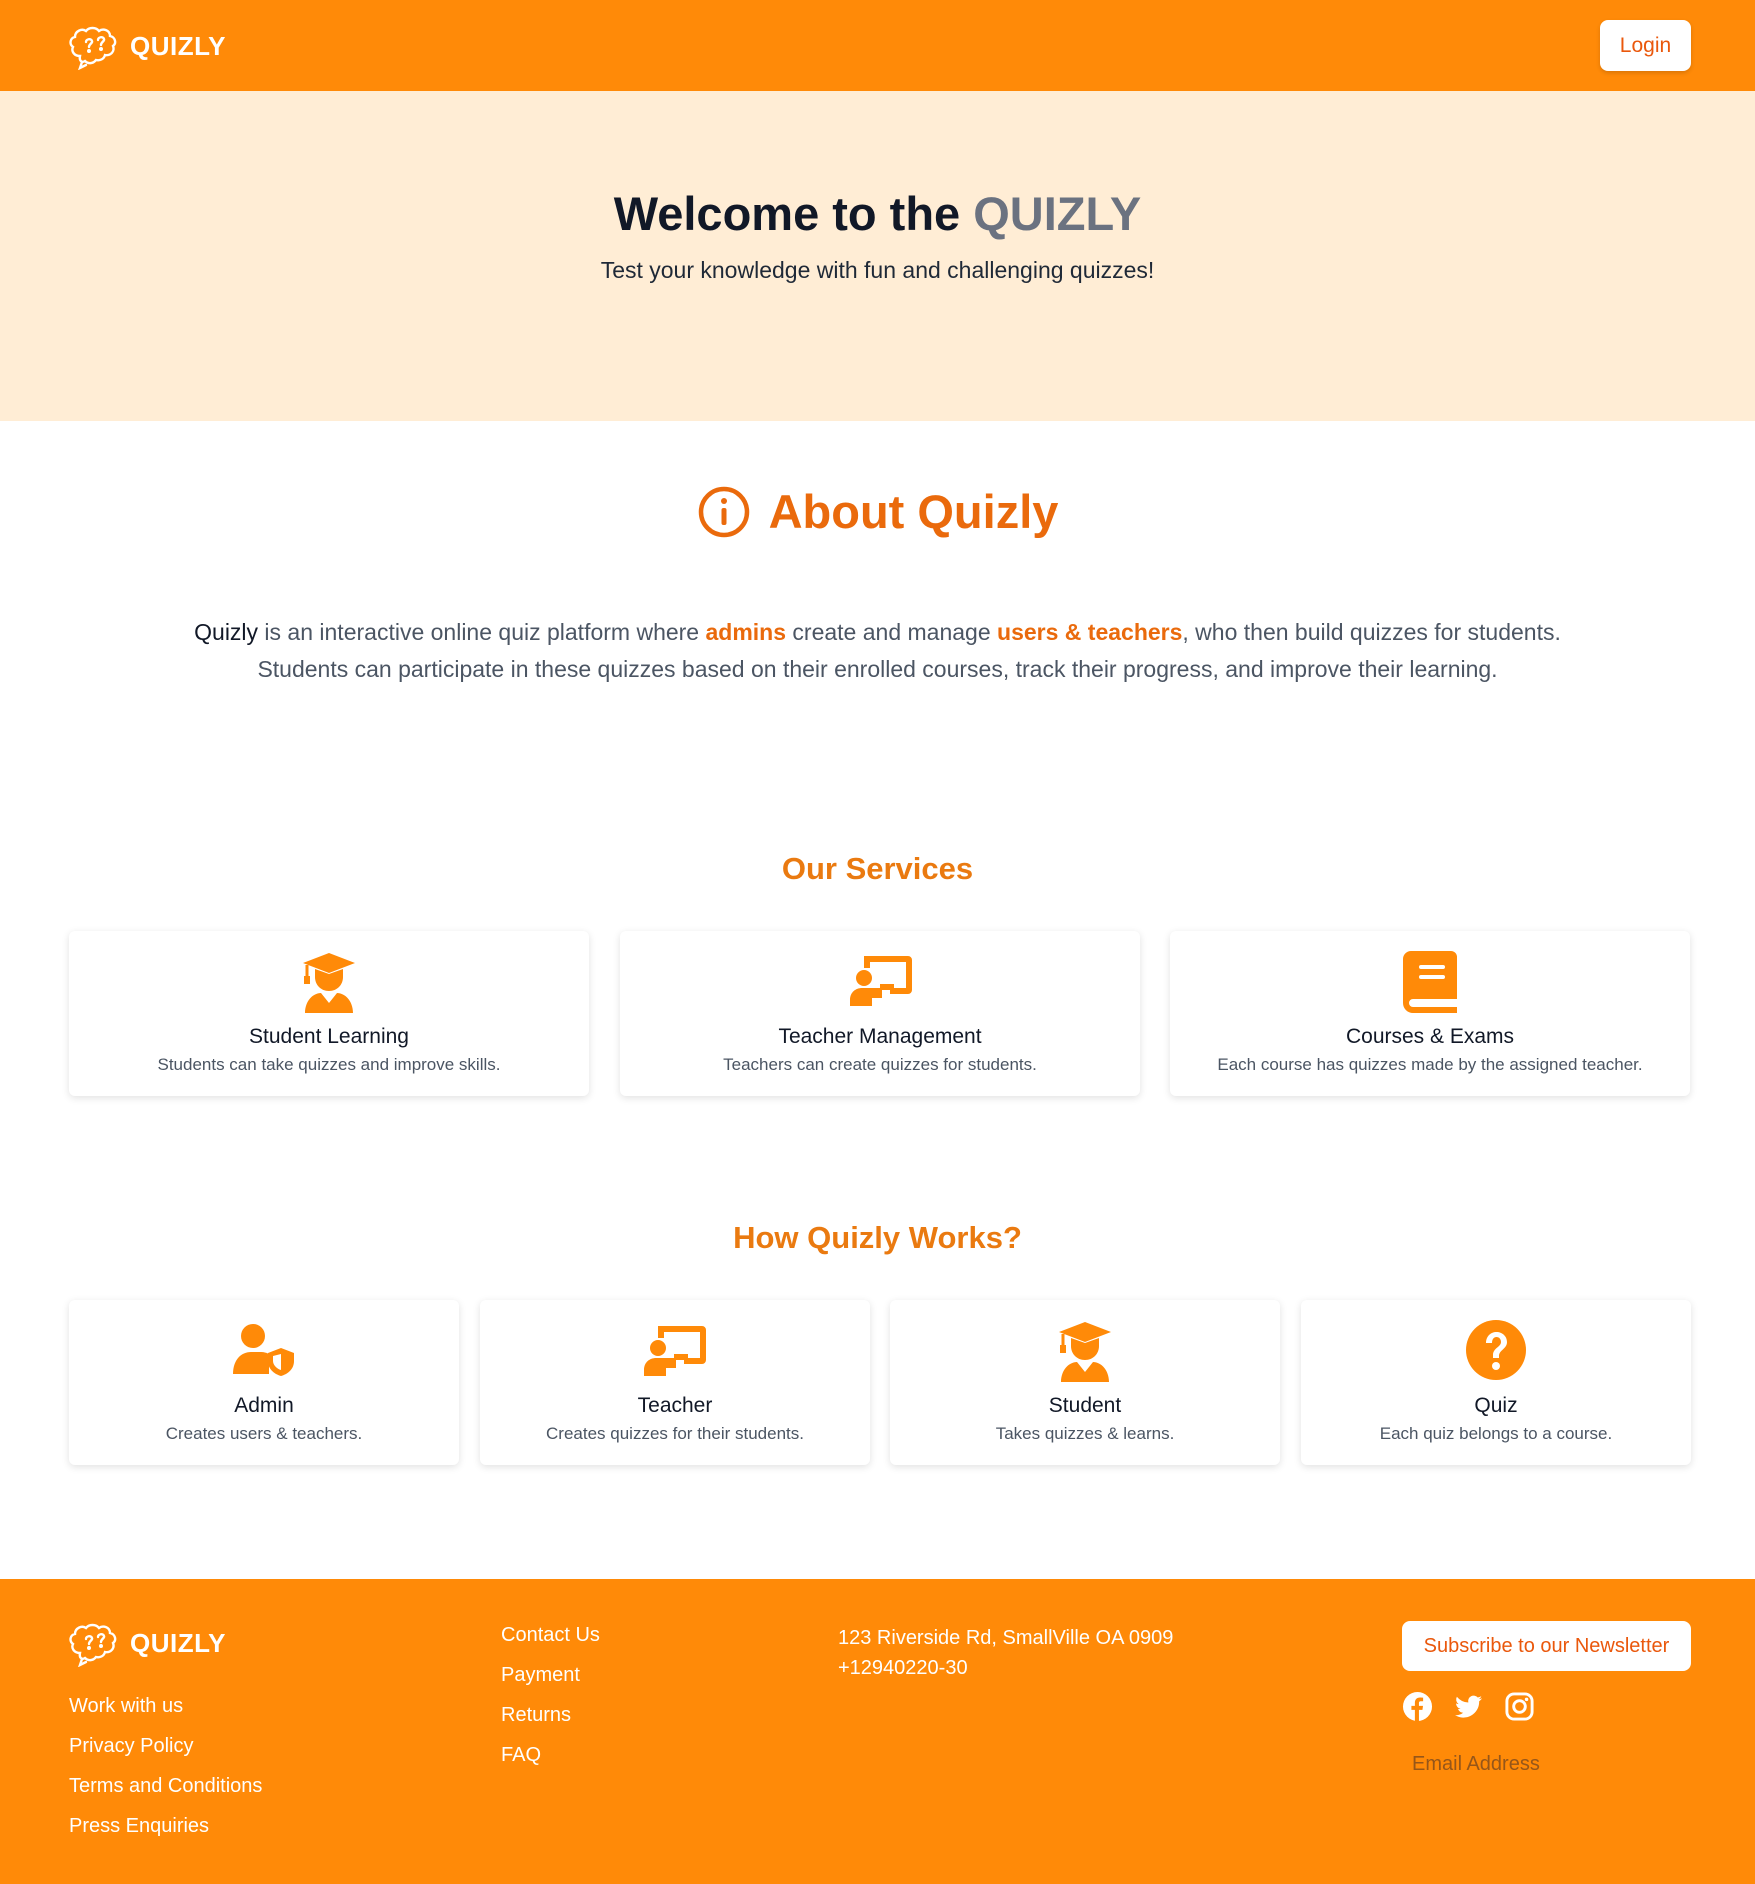 Image resolution: width=1755 pixels, height=1884 pixels. I want to click on hero-title-prefix: Welcome to the, so click(793, 213).